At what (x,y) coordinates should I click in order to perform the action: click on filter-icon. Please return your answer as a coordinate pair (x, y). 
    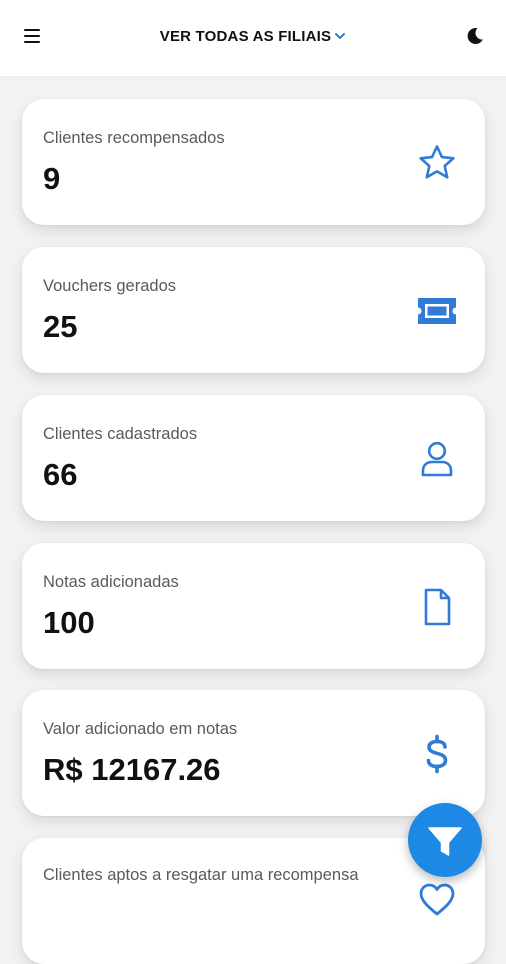
    Looking at the image, I should click on (445, 841).